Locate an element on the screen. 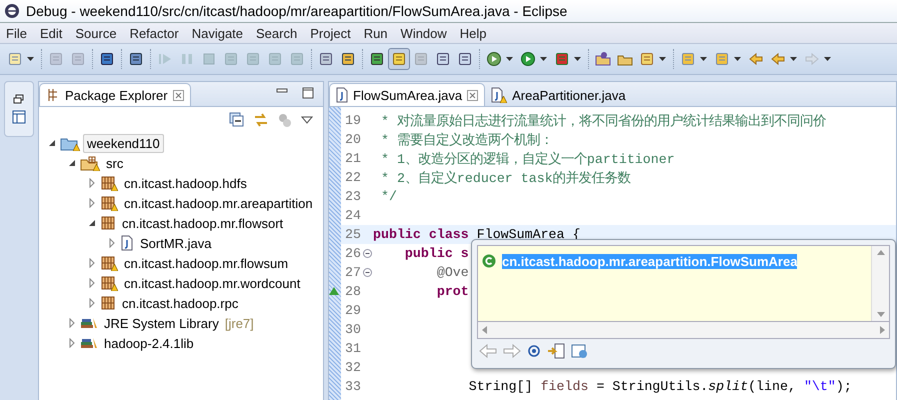 Image resolution: width=897 pixels, height=400 pixels. line-number: 32 is located at coordinates (352, 367).